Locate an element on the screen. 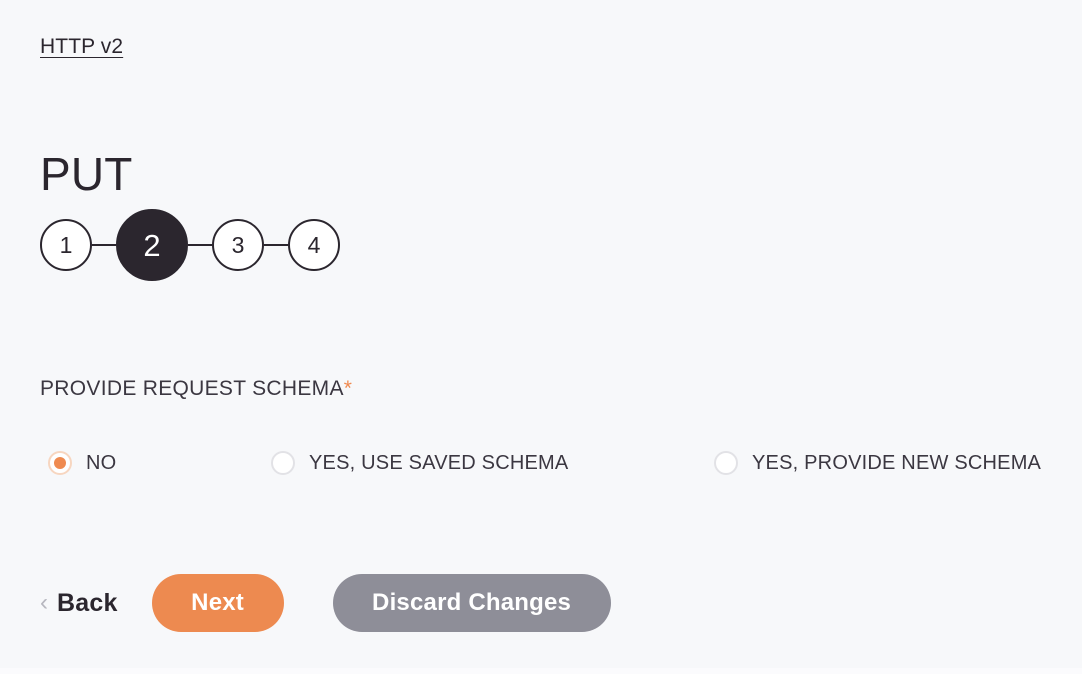 This screenshot has height=674, width=1082. breadcrumb-http-v2: HTTP v2 is located at coordinates (81, 47).